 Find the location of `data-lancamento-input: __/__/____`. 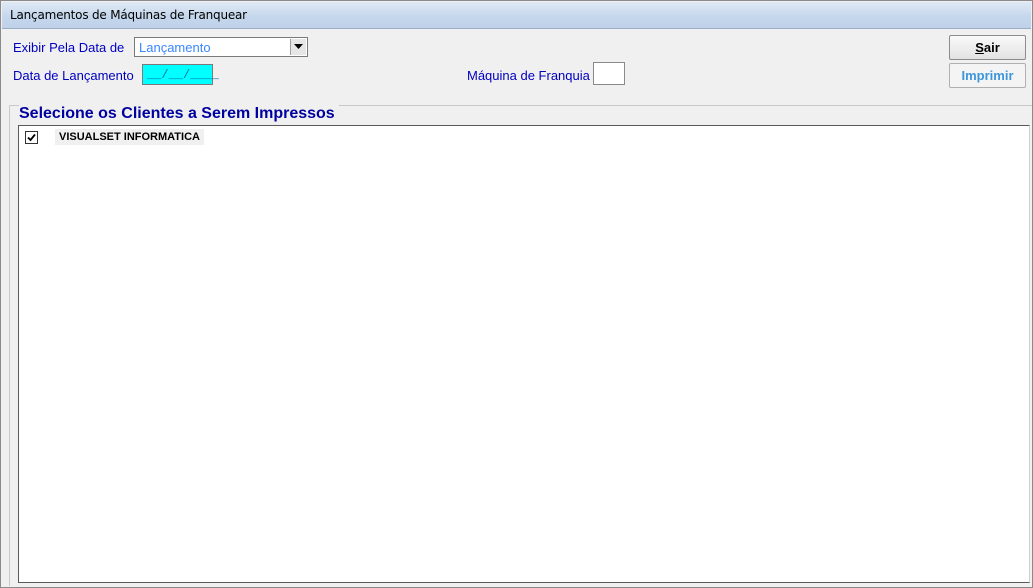

data-lancamento-input: __/__/____ is located at coordinates (180, 74).